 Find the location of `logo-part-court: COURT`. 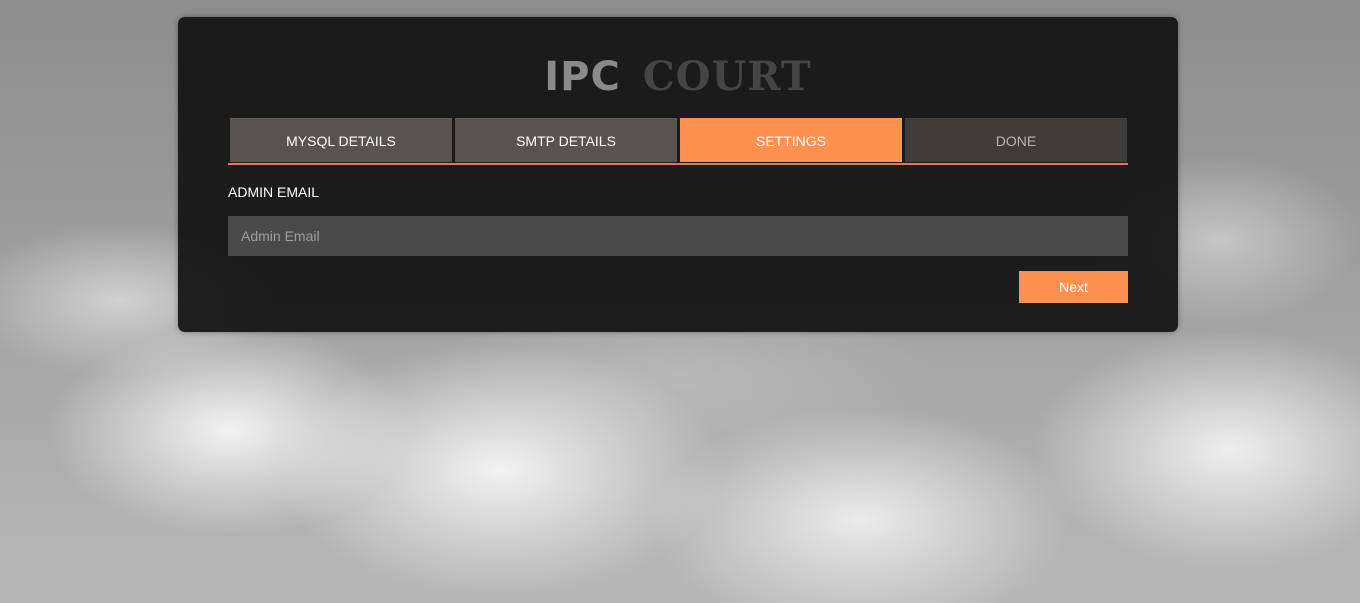

logo-part-court: COURT is located at coordinates (727, 76).